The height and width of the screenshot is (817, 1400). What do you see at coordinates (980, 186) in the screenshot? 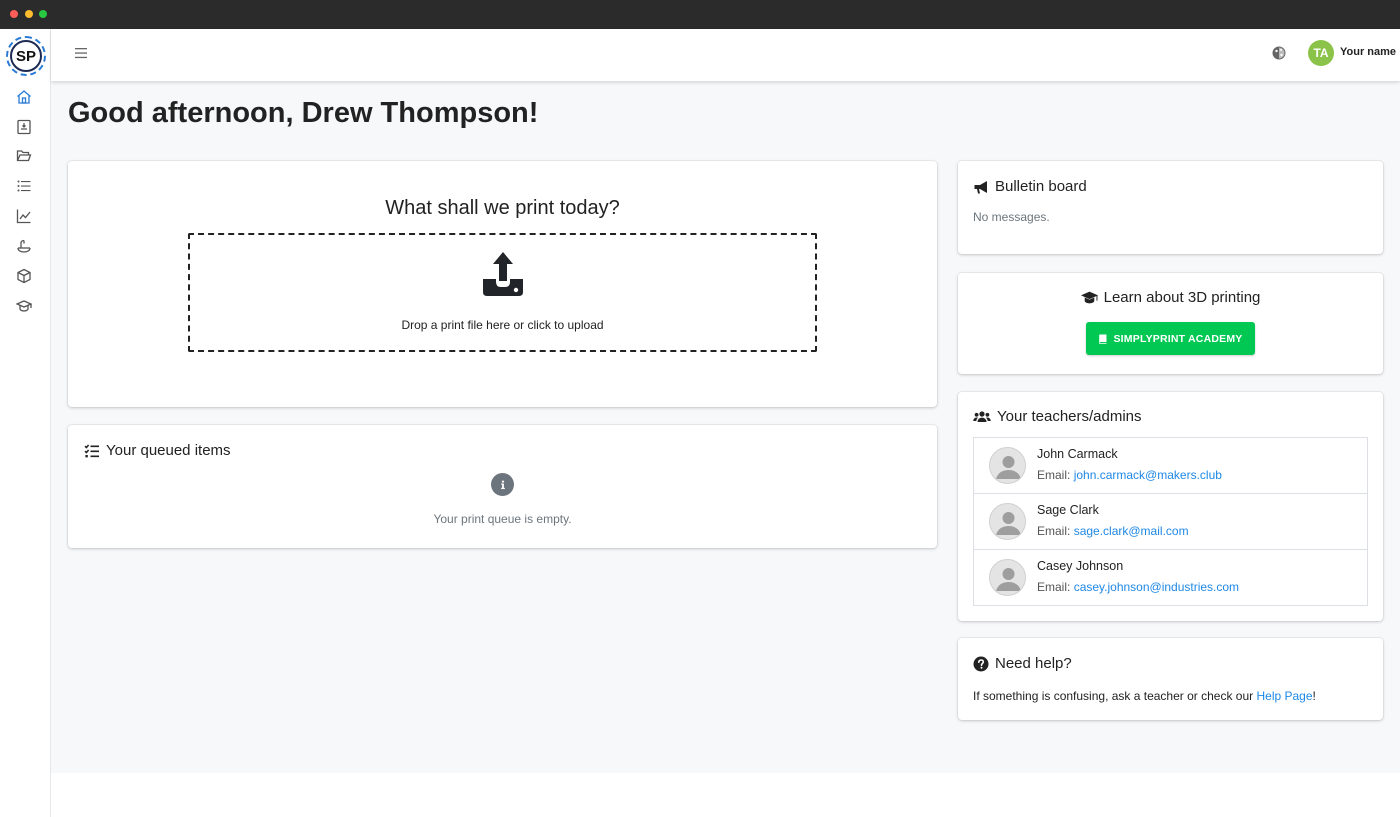
I see `megaphone-icon` at bounding box center [980, 186].